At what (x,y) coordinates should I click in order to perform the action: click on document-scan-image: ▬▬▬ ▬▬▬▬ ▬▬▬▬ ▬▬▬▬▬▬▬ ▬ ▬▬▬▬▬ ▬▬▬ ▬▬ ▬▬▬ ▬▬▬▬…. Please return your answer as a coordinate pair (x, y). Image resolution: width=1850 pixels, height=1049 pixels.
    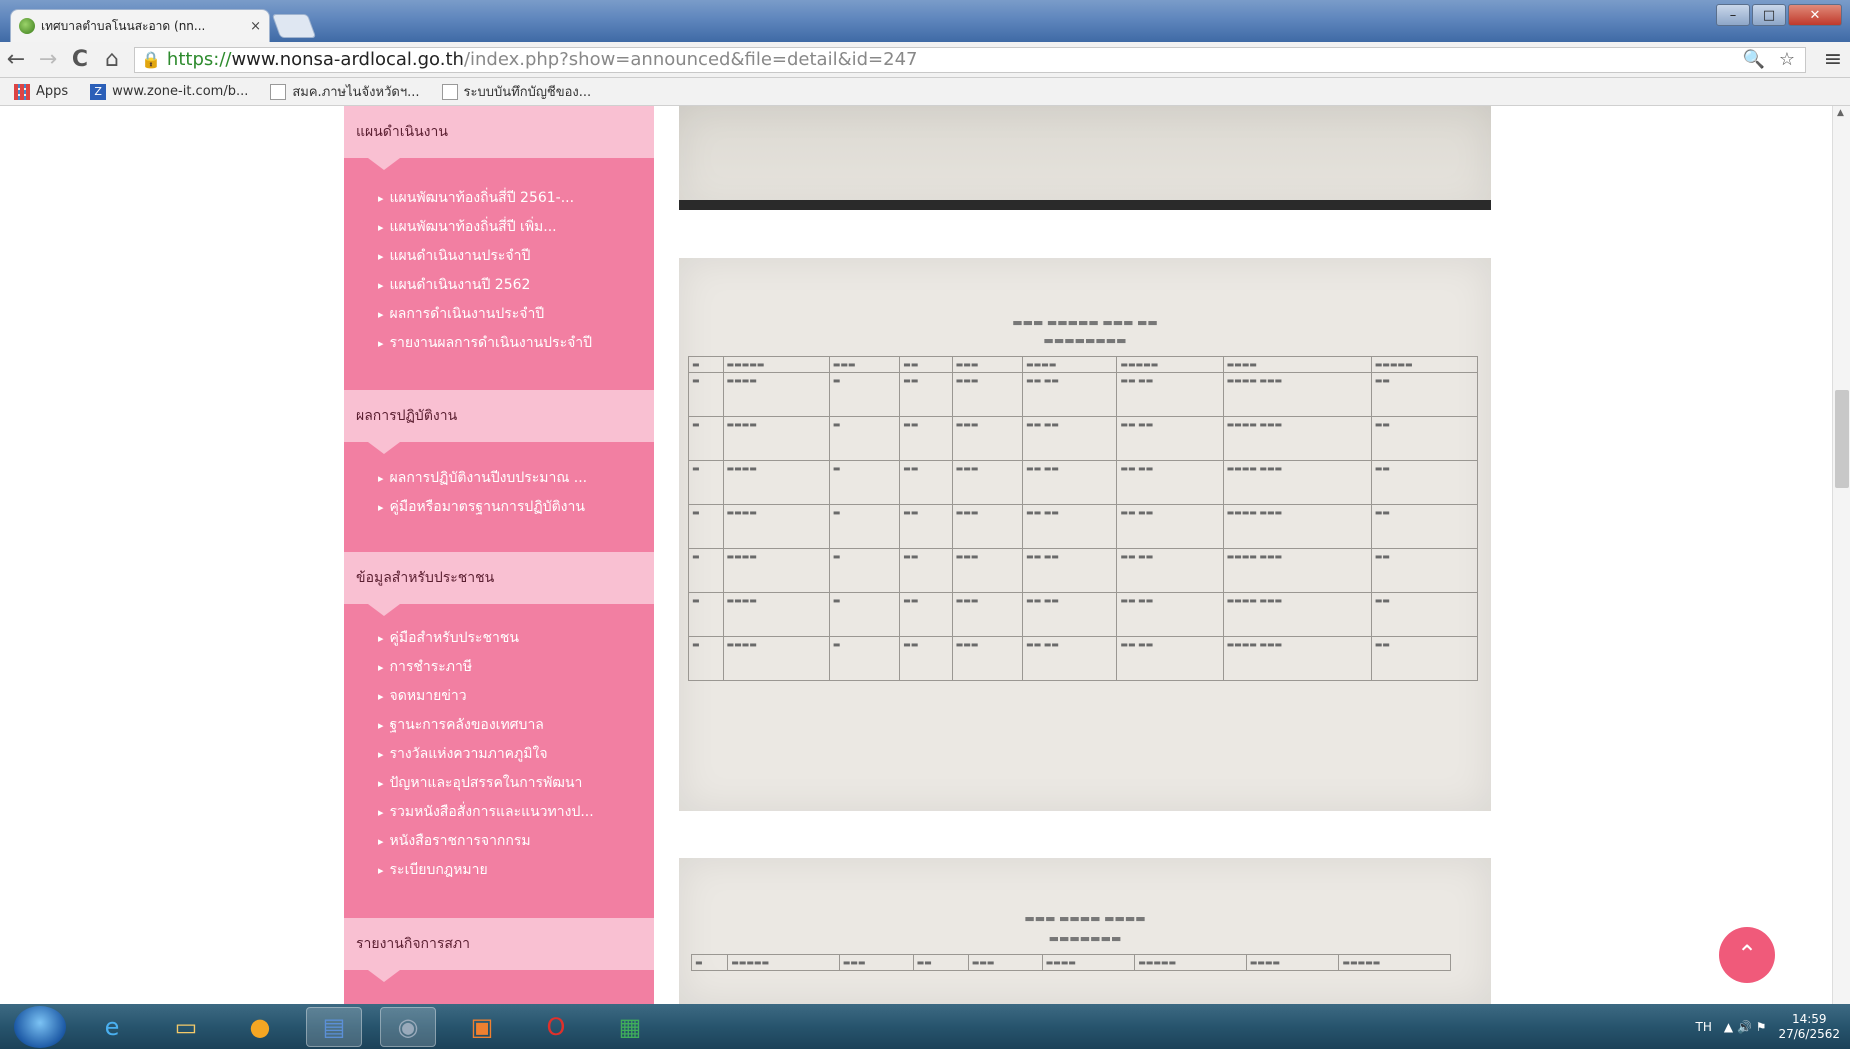
    Looking at the image, I should click on (1085, 931).